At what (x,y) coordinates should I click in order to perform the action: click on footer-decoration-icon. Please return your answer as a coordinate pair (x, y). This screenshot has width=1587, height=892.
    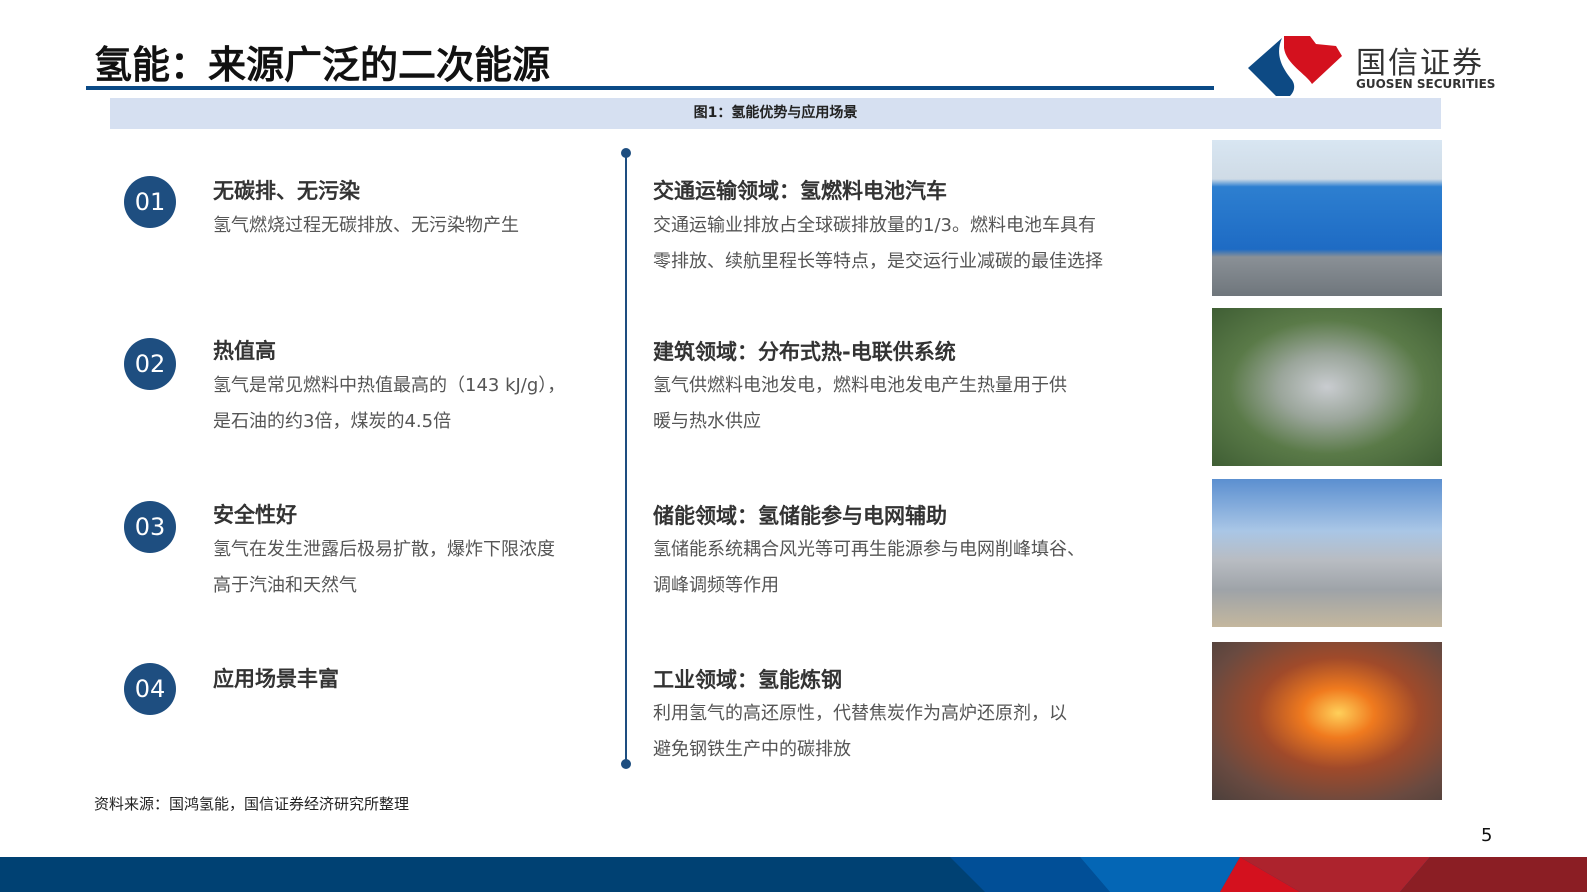
    Looking at the image, I should click on (1268, 874).